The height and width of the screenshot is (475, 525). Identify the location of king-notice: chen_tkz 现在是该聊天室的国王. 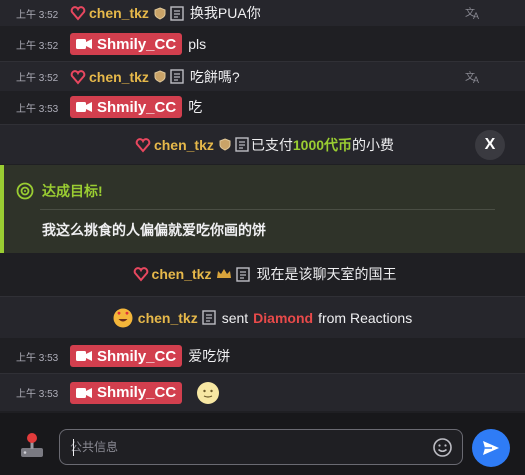
(262, 274).